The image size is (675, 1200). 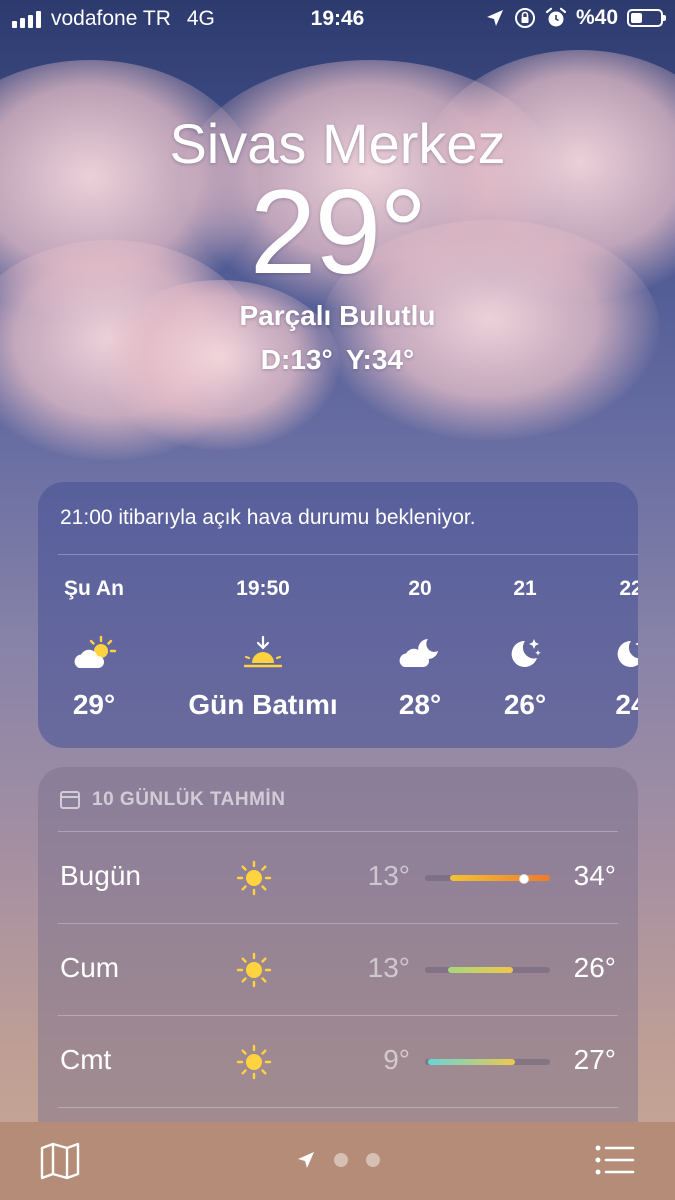 What do you see at coordinates (70, 800) in the screenshot?
I see `calendar-icon` at bounding box center [70, 800].